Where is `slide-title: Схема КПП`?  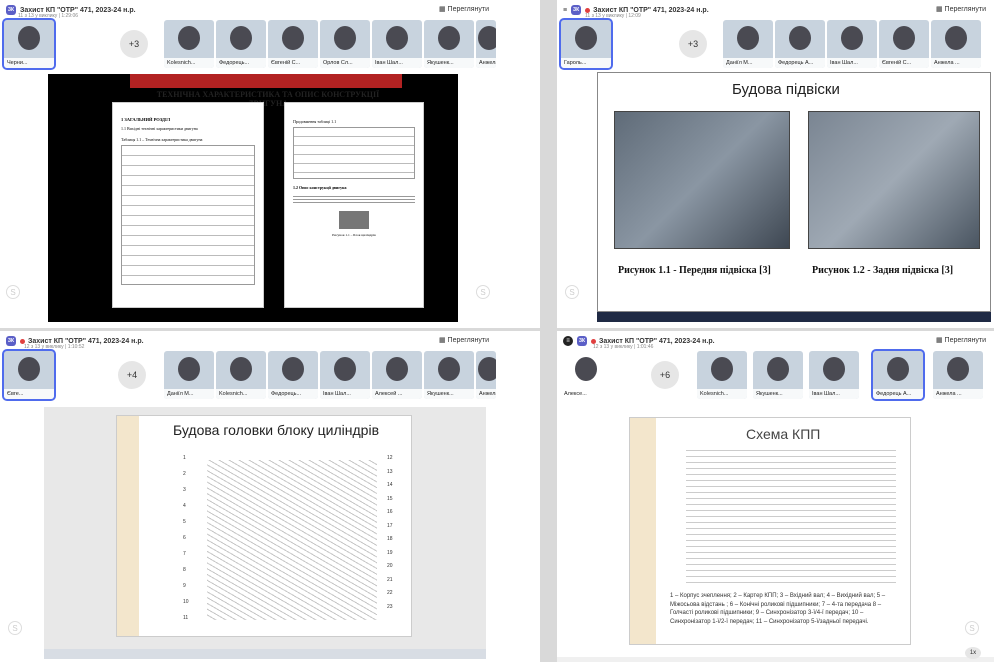
slide-title: Схема КПП is located at coordinates (783, 434).